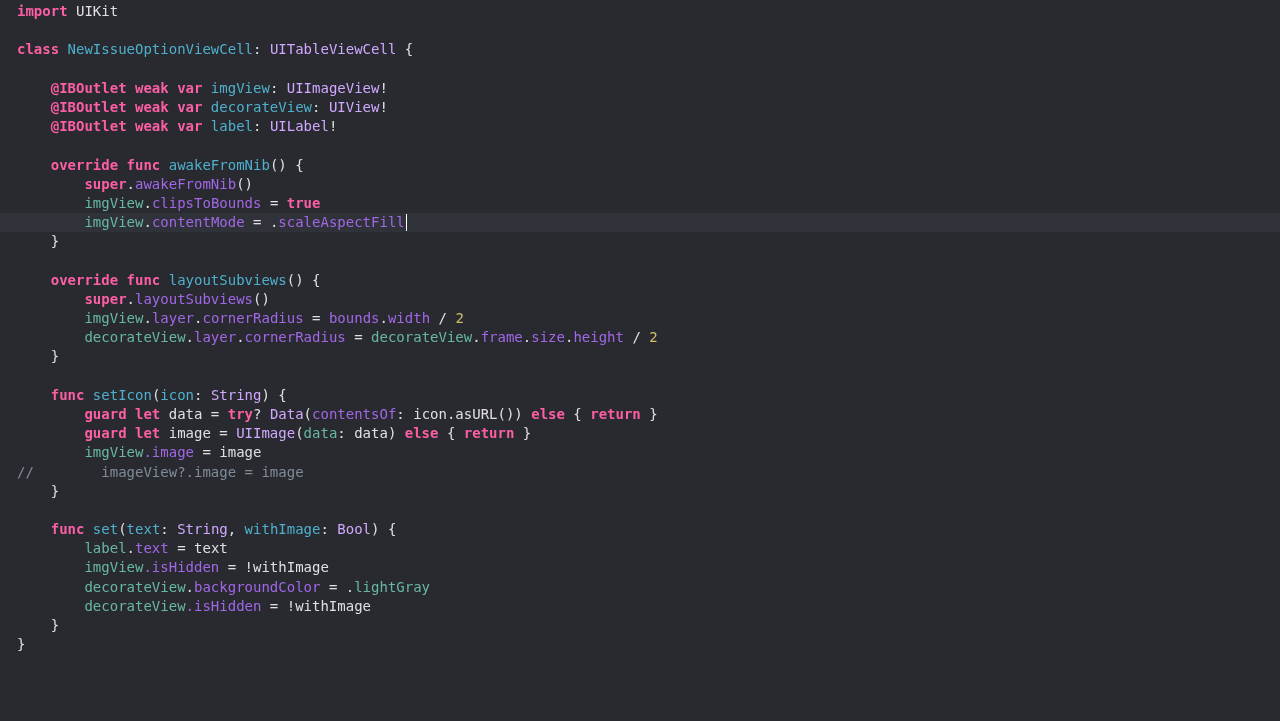 This screenshot has width=1280, height=721. I want to click on code-line: imgView.isHidden = !withImage, so click(206, 568).